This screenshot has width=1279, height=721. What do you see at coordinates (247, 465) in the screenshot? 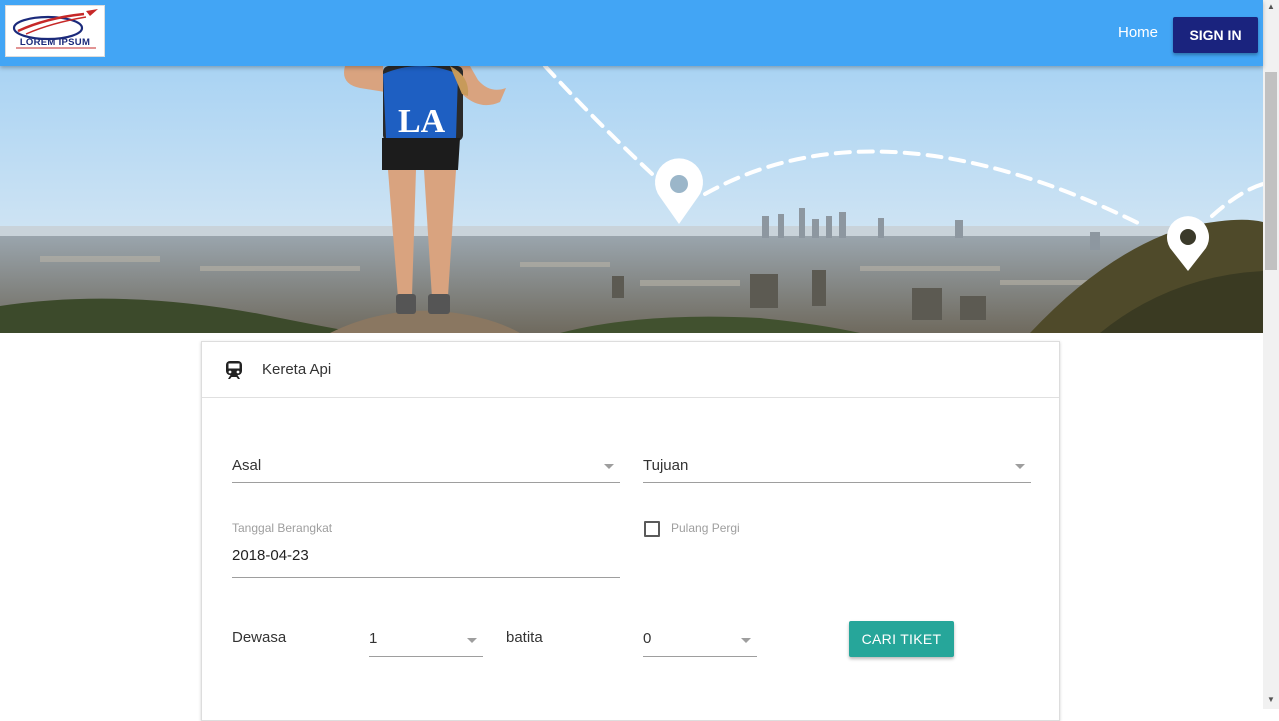
I see `origin-select-value: Asal` at bounding box center [247, 465].